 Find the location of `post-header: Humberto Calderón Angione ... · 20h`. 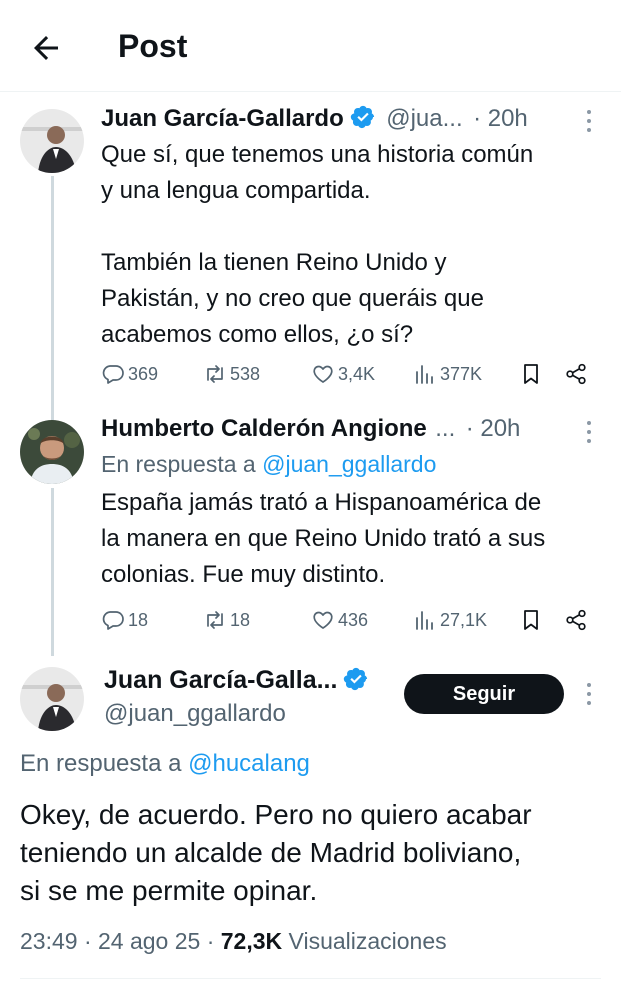

post-header: Humberto Calderón Angione ... · 20h is located at coordinates (310, 429).